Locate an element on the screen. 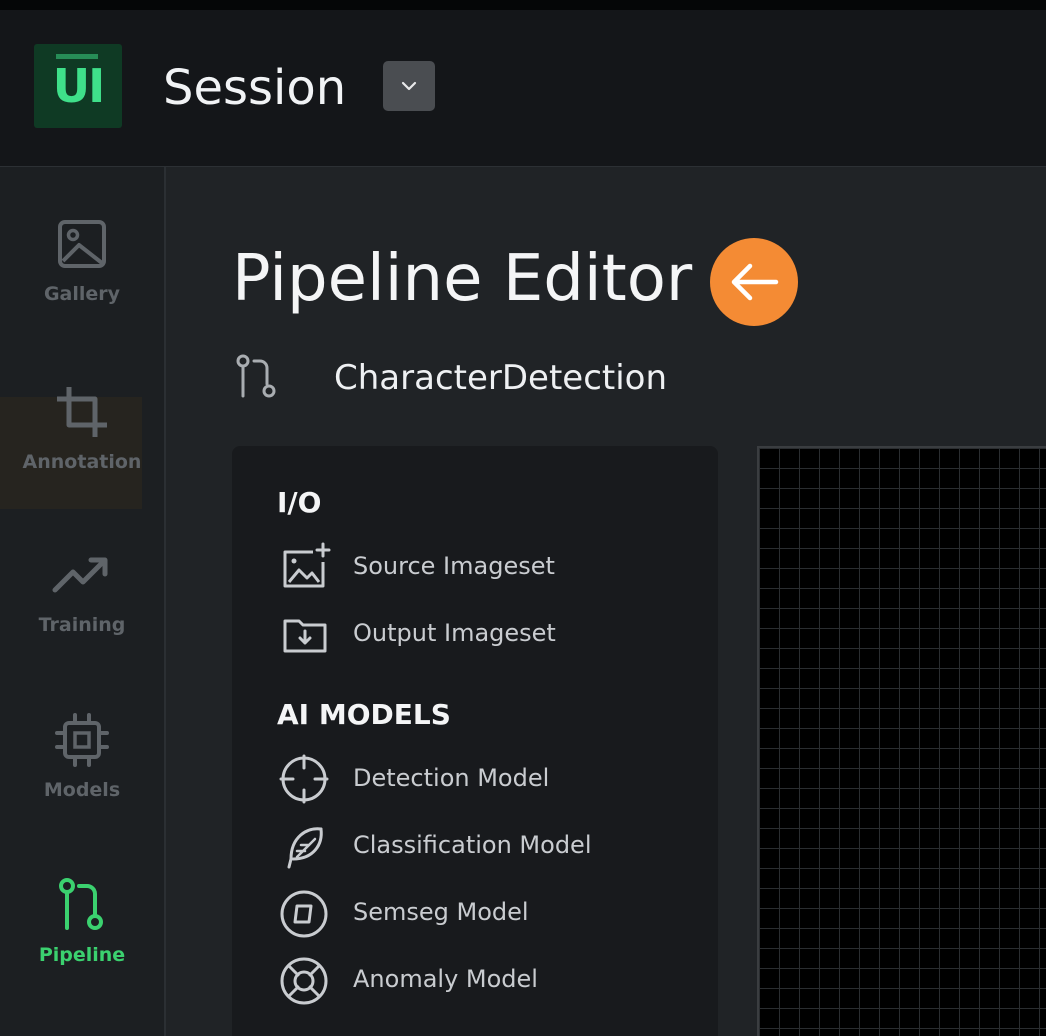  chip-icon is located at coordinates (82, 740).